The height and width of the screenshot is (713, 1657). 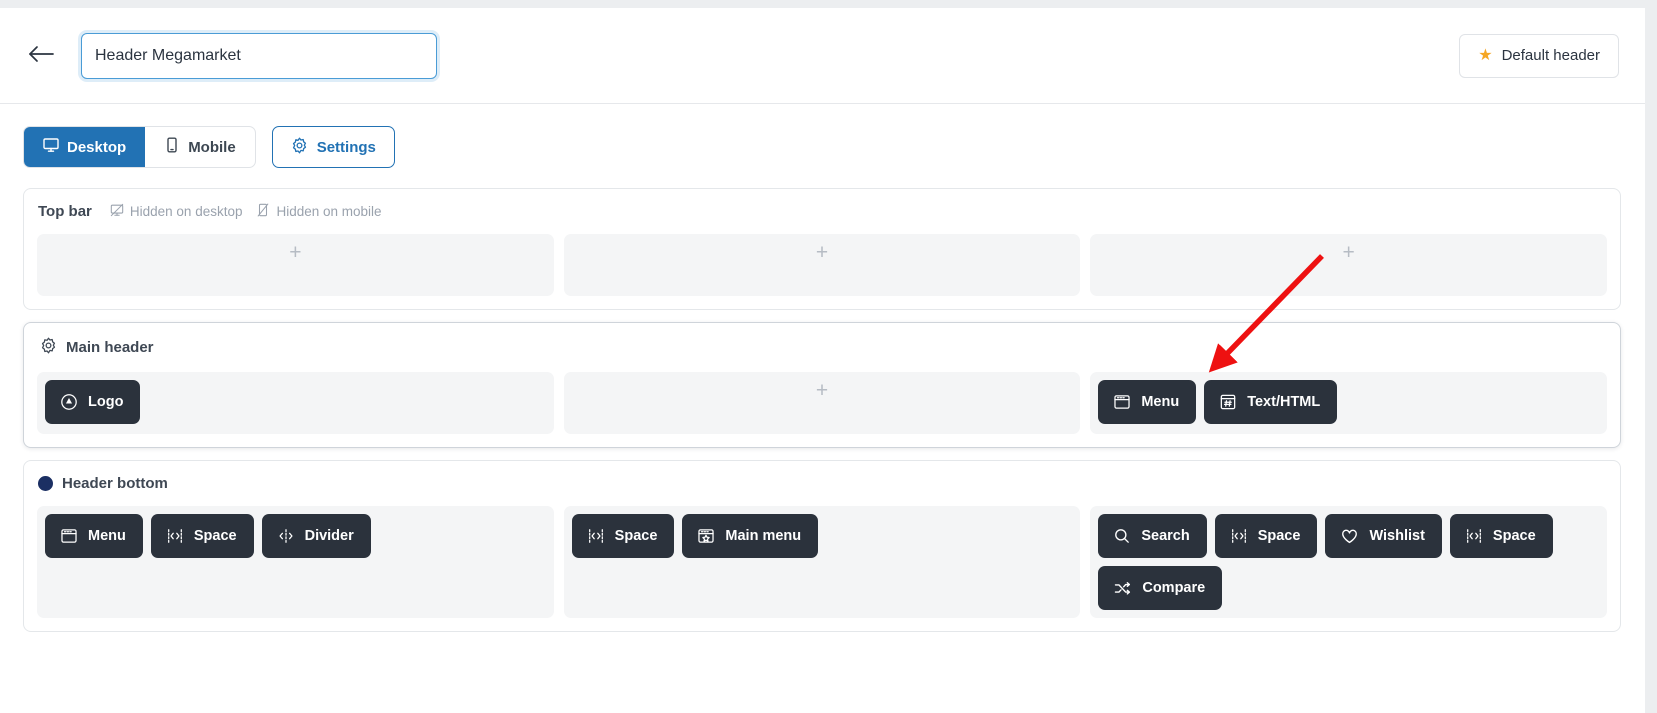 I want to click on drop-zone: Menu Text/HTML, so click(x=1349, y=403).